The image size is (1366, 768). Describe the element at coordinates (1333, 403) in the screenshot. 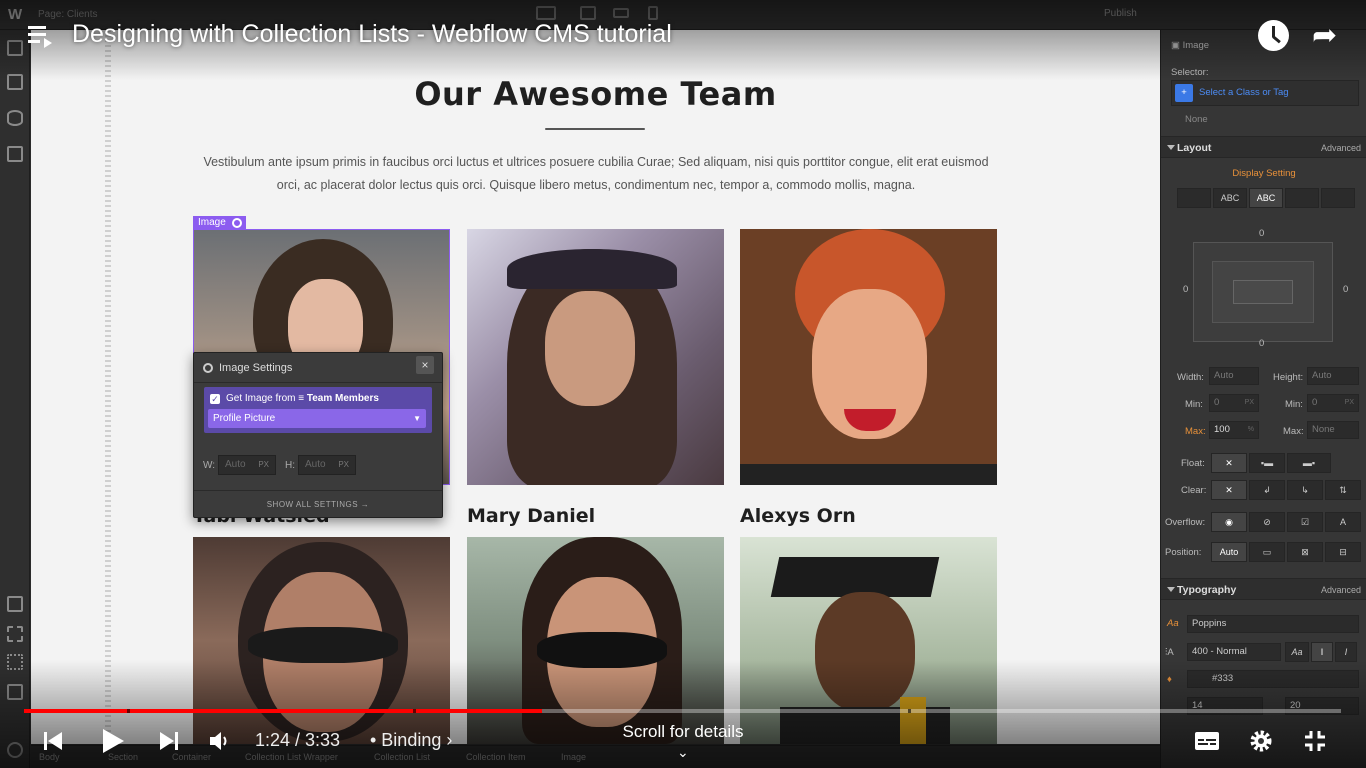

I see `min-height-input: 0 PX` at that location.